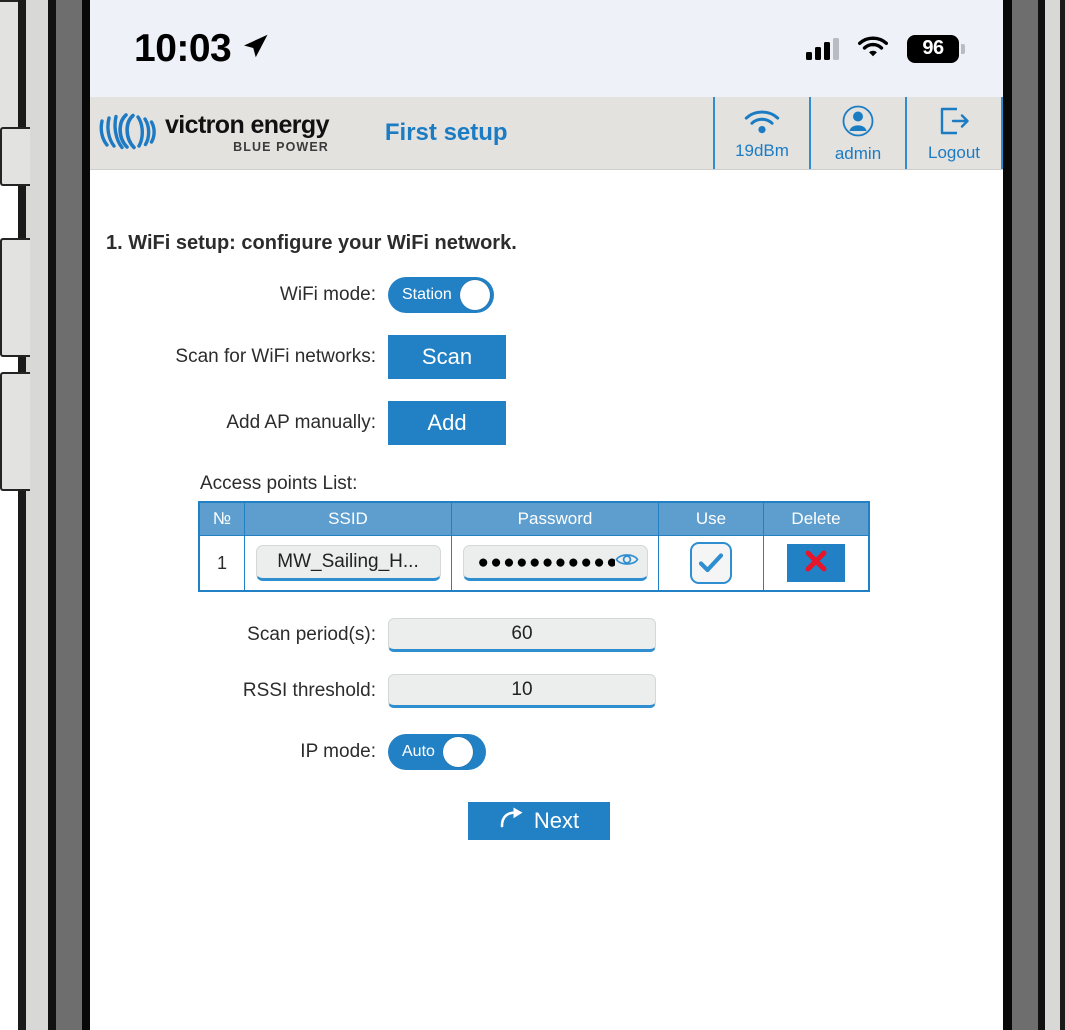  What do you see at coordinates (281, 146) in the screenshot?
I see `logo-sub-text: BLUE POWER` at bounding box center [281, 146].